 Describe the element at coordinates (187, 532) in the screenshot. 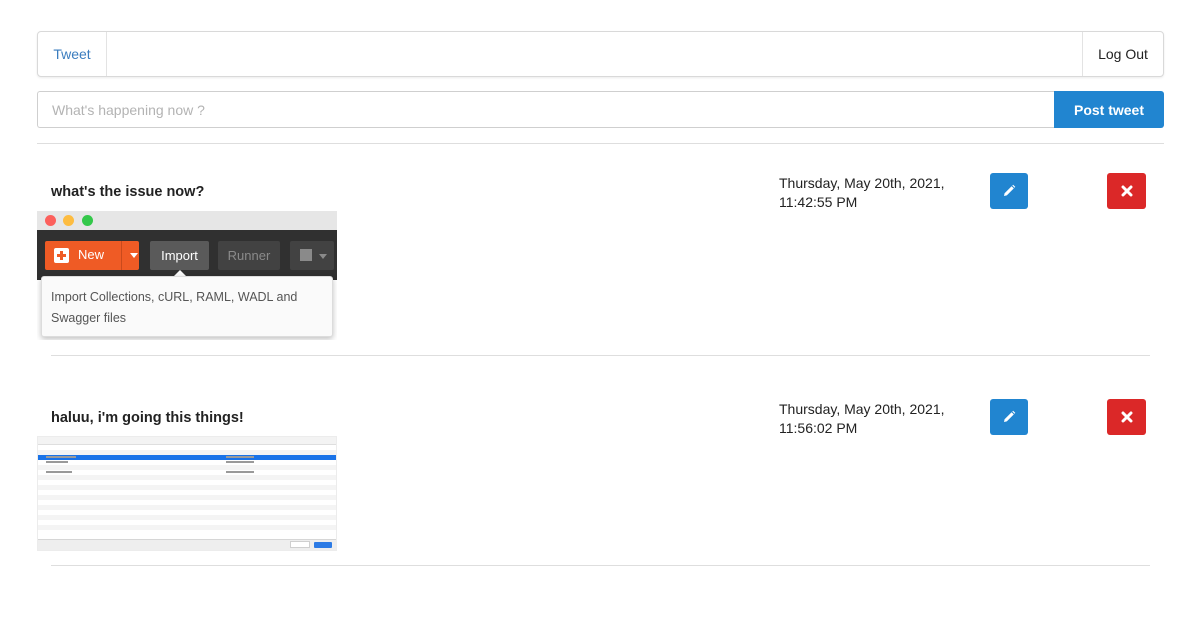

I see `image-list-row` at that location.